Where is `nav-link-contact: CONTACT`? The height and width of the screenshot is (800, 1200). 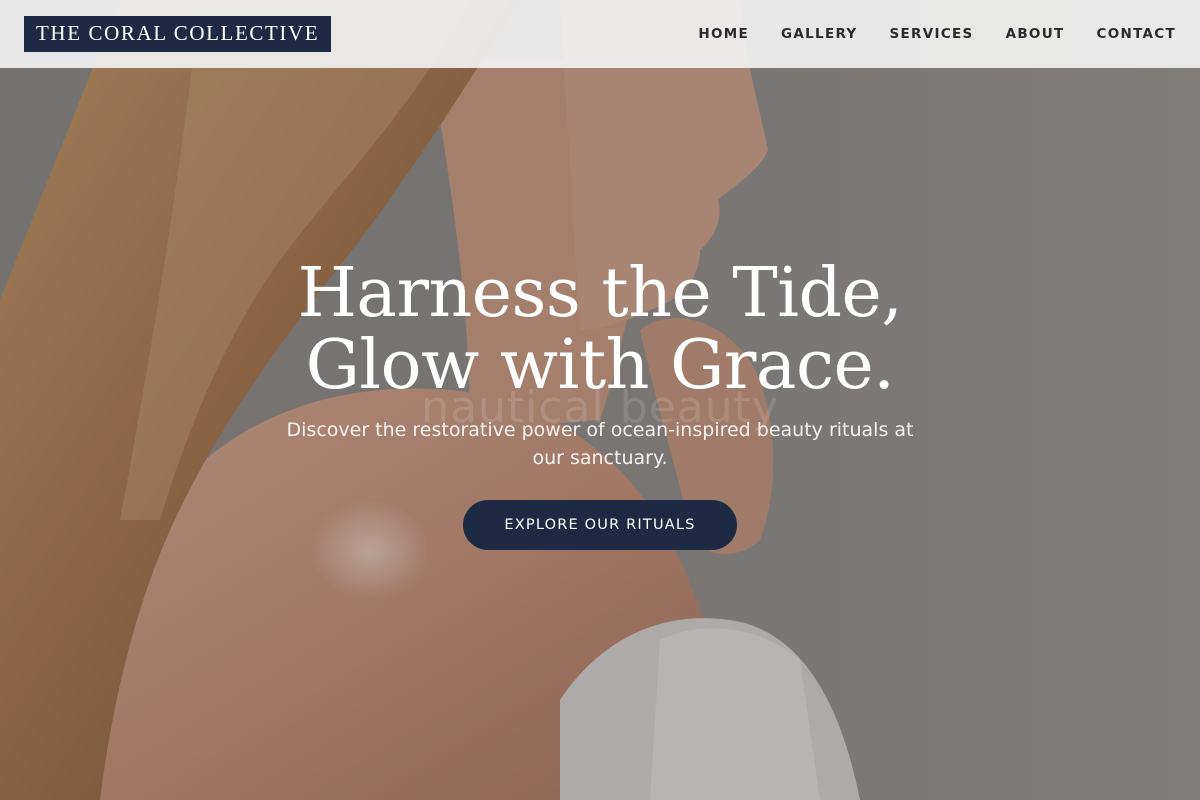 nav-link-contact: CONTACT is located at coordinates (1136, 34).